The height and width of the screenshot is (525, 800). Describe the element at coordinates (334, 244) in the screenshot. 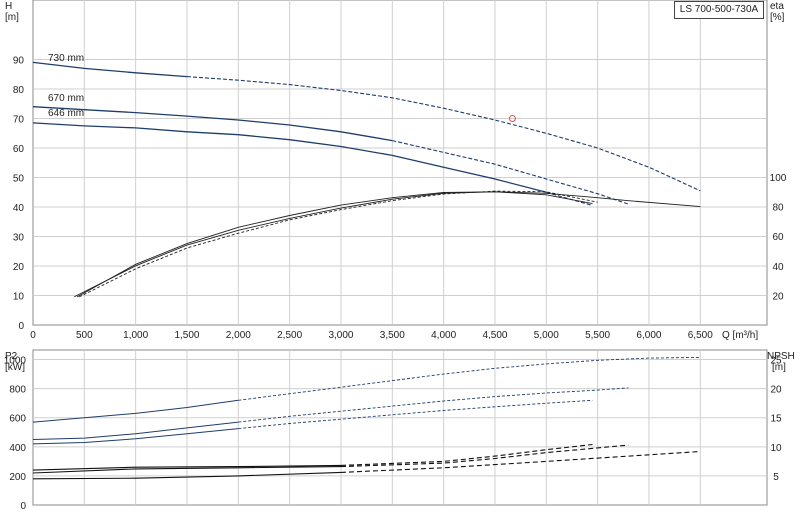

I see `efficiency-curve` at that location.